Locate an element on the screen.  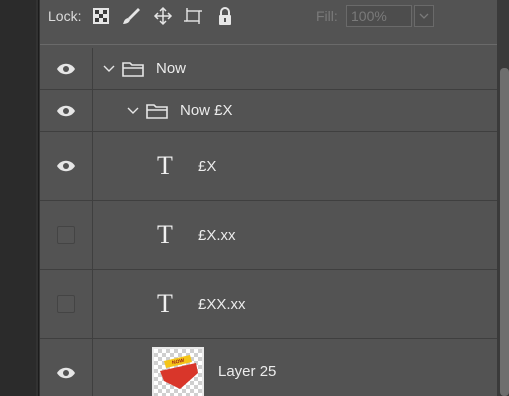
lock-position-icon is located at coordinates (163, 16).